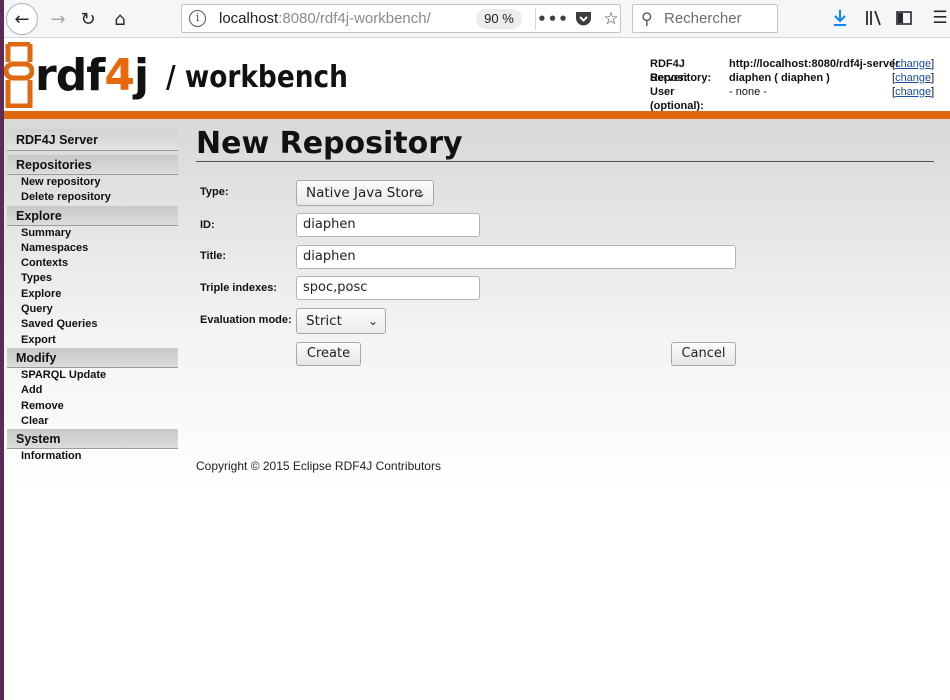 The image size is (950, 700). I want to click on pocket-icon, so click(583, 19).